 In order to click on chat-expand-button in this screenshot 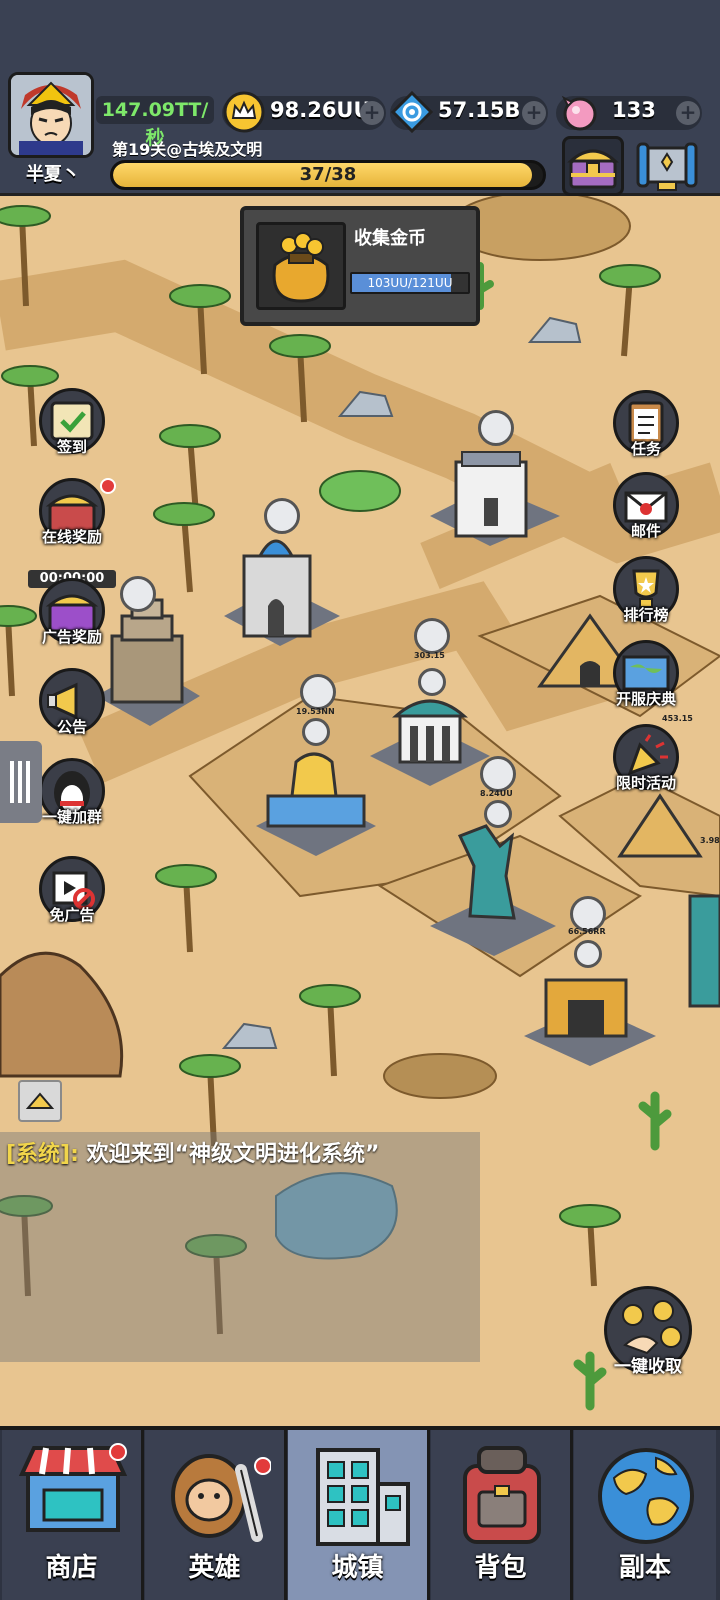, I will do `click(40, 1101)`.